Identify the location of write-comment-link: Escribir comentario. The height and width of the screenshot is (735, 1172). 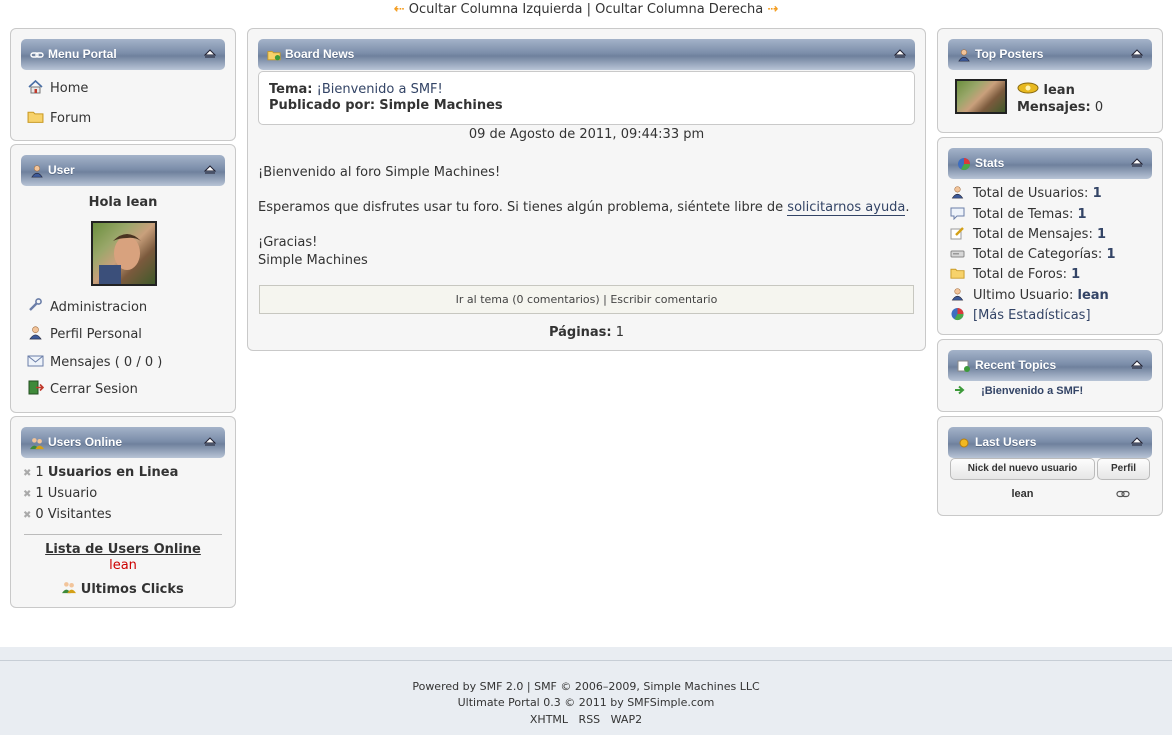
(663, 299).